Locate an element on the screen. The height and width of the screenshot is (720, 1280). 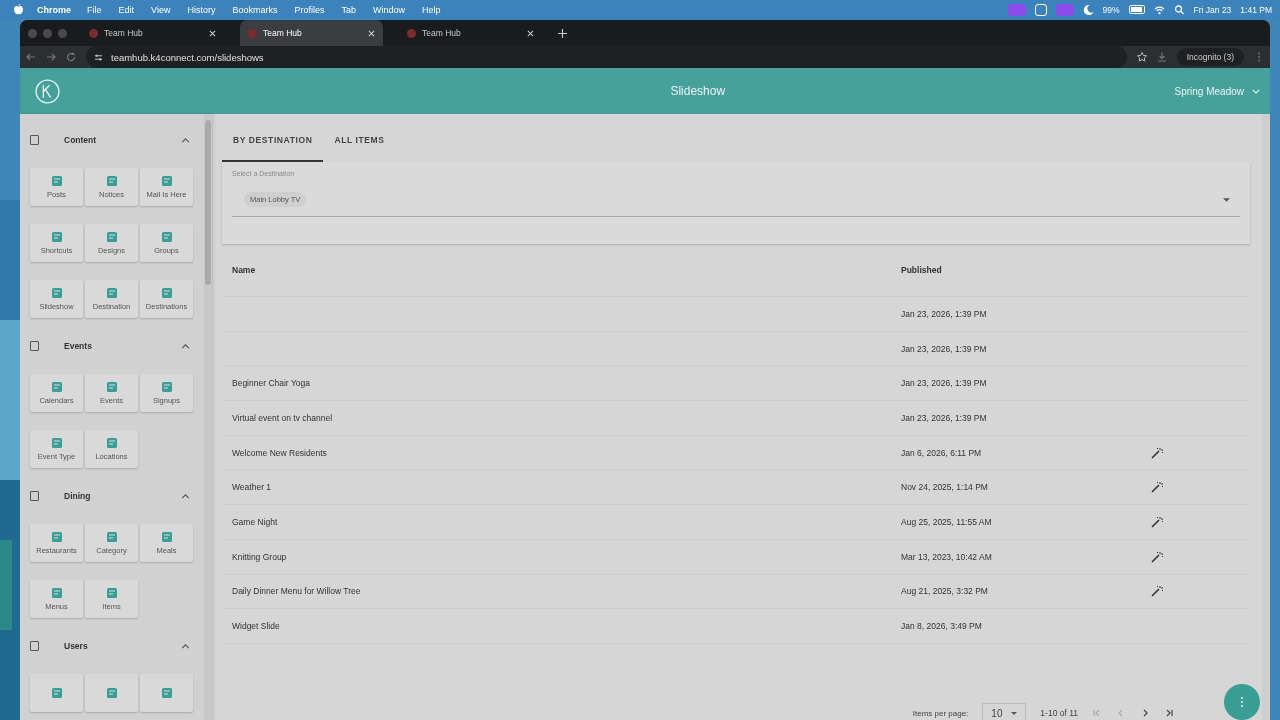
table-cell: Beginner Chair Yoga is located at coordinates (271, 383).